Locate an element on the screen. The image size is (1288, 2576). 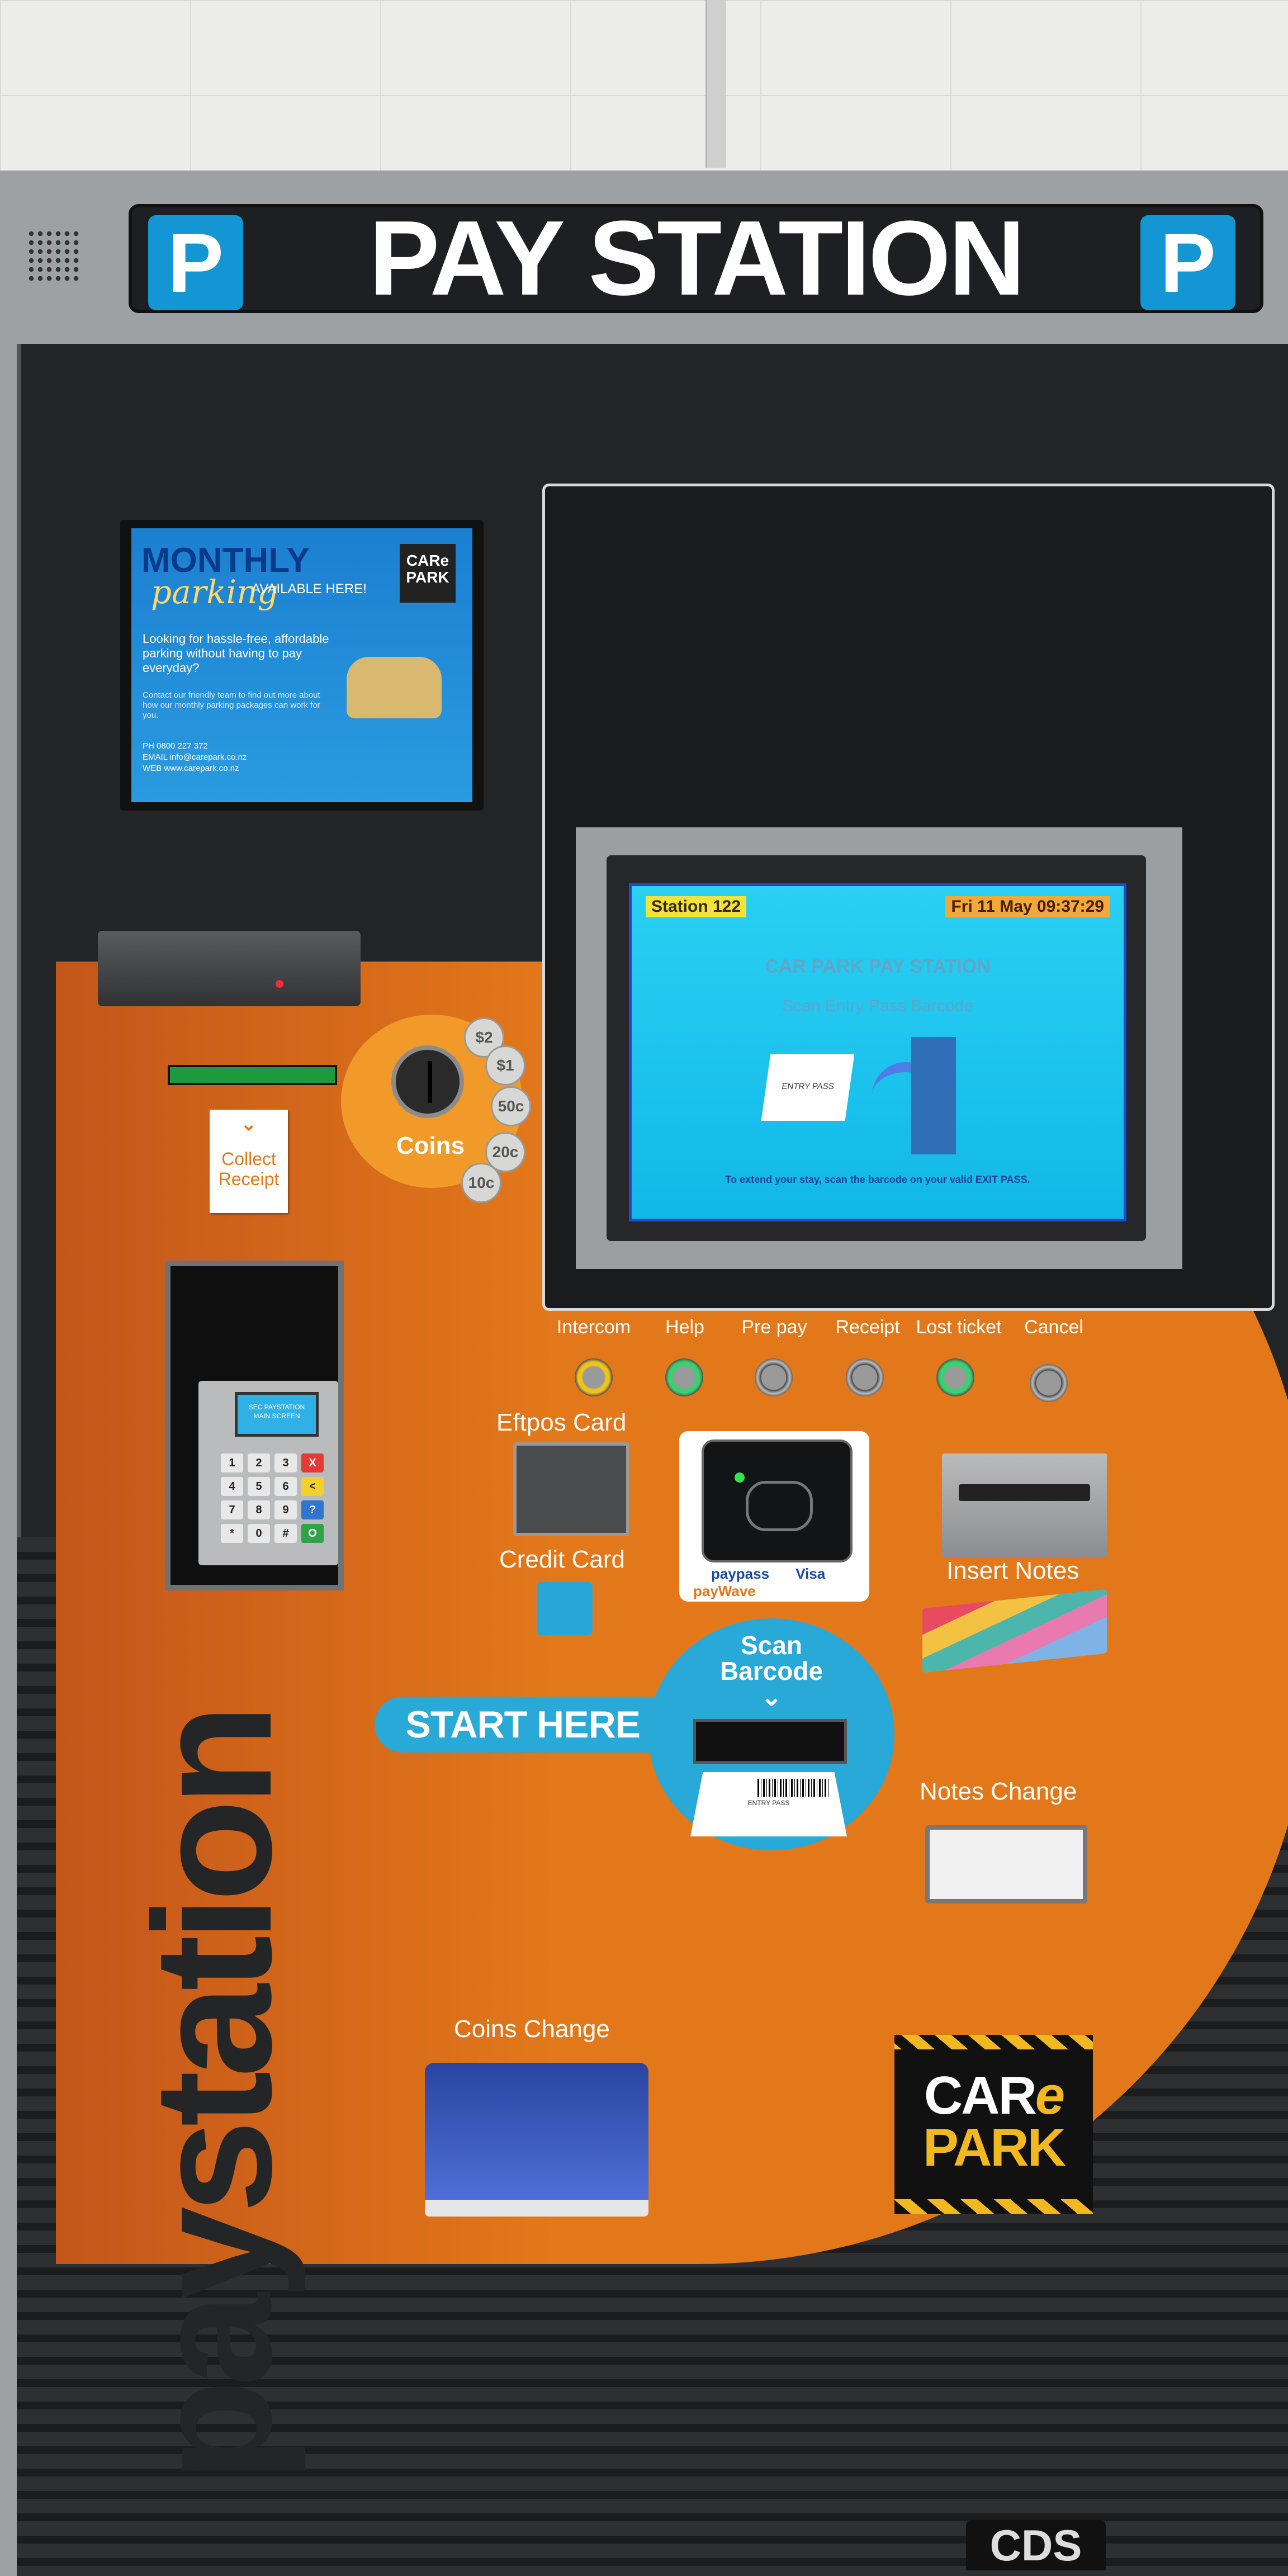
speaker-grille is located at coordinates (54, 255).